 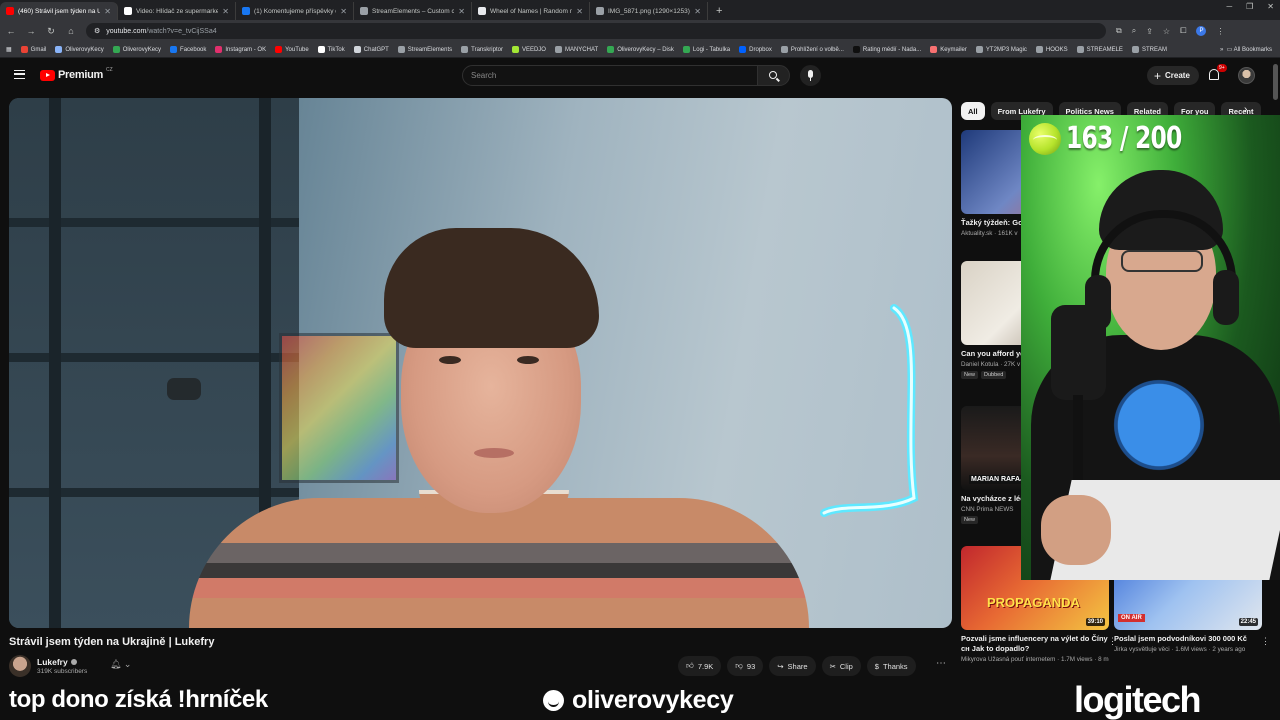 I want to click on bookmark-item: Logi - Tabulka, so click(x=706, y=49).